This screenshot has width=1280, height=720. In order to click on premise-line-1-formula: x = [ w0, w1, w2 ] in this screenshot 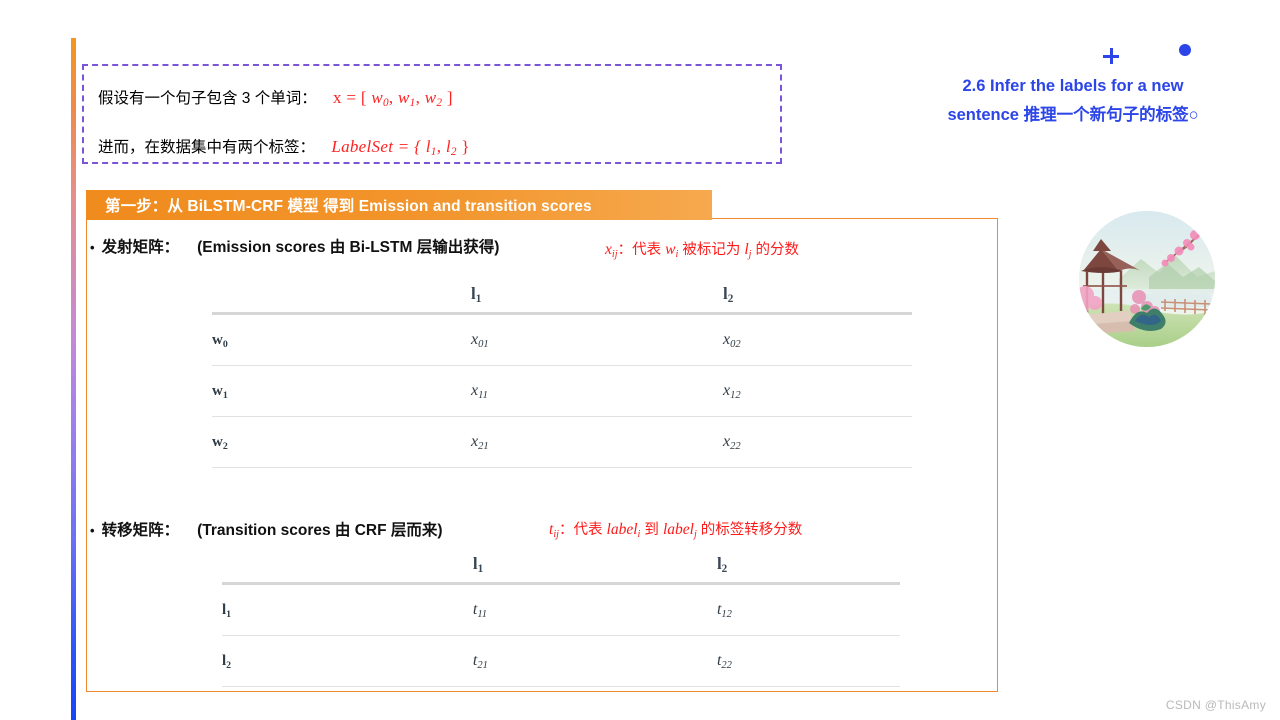, I will do `click(393, 99)`.